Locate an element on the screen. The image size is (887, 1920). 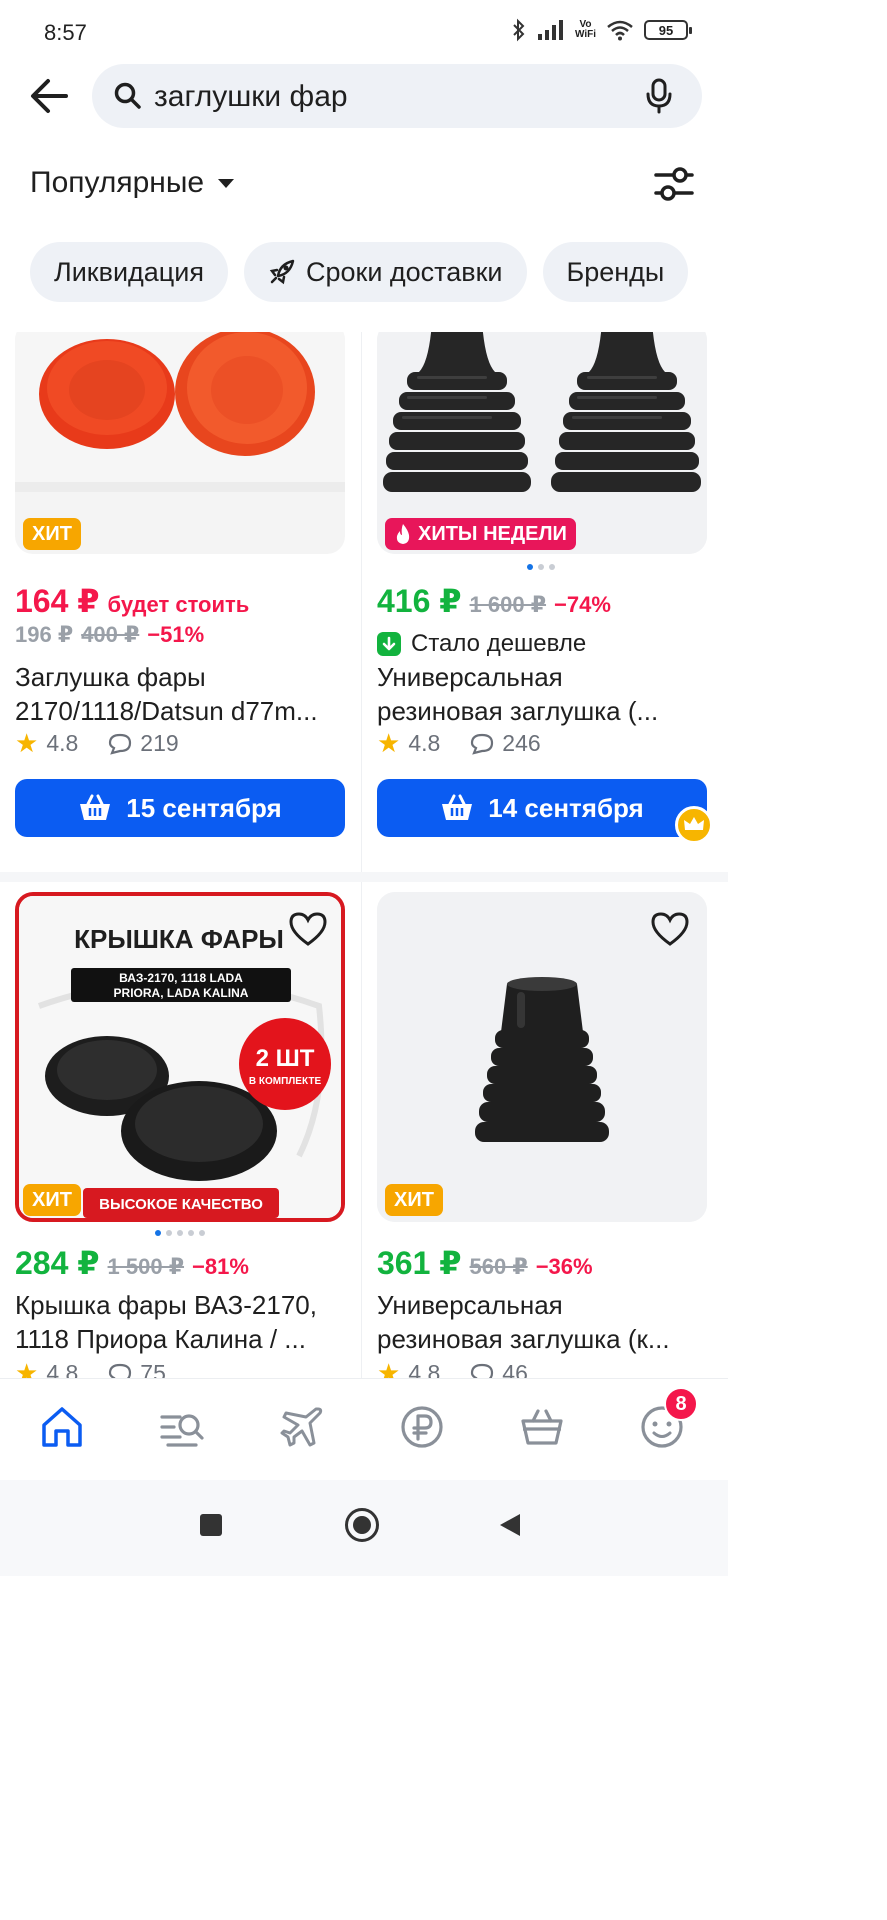
old-price: 400 ₽ is located at coordinates (110, 634).